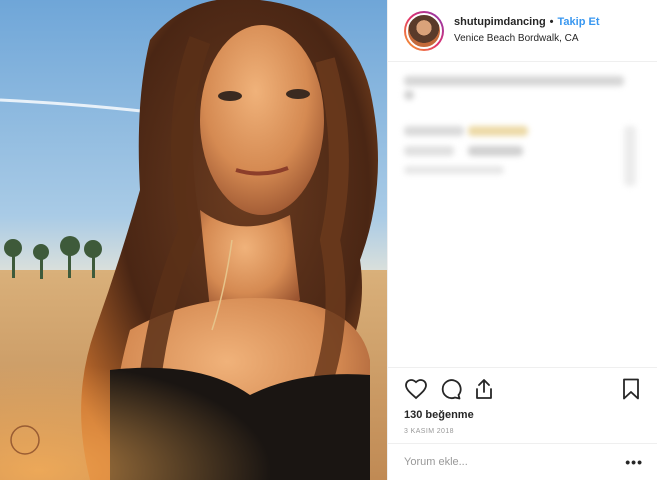  Describe the element at coordinates (500, 22) in the screenshot. I see `username-link: shutupimdancing` at that location.